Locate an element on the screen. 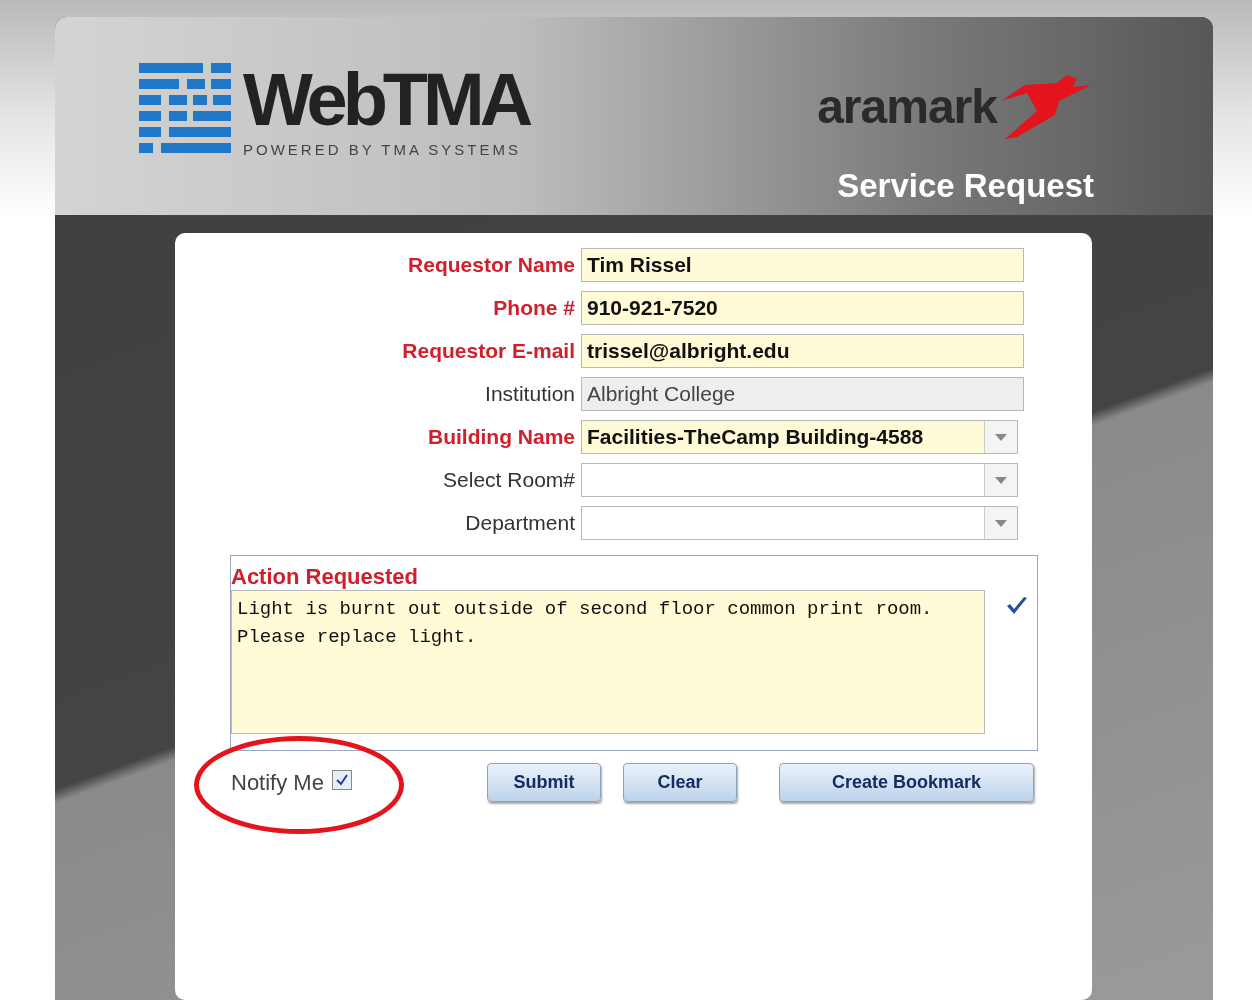 This screenshot has width=1252, height=1000. field-label: Department is located at coordinates (520, 523).